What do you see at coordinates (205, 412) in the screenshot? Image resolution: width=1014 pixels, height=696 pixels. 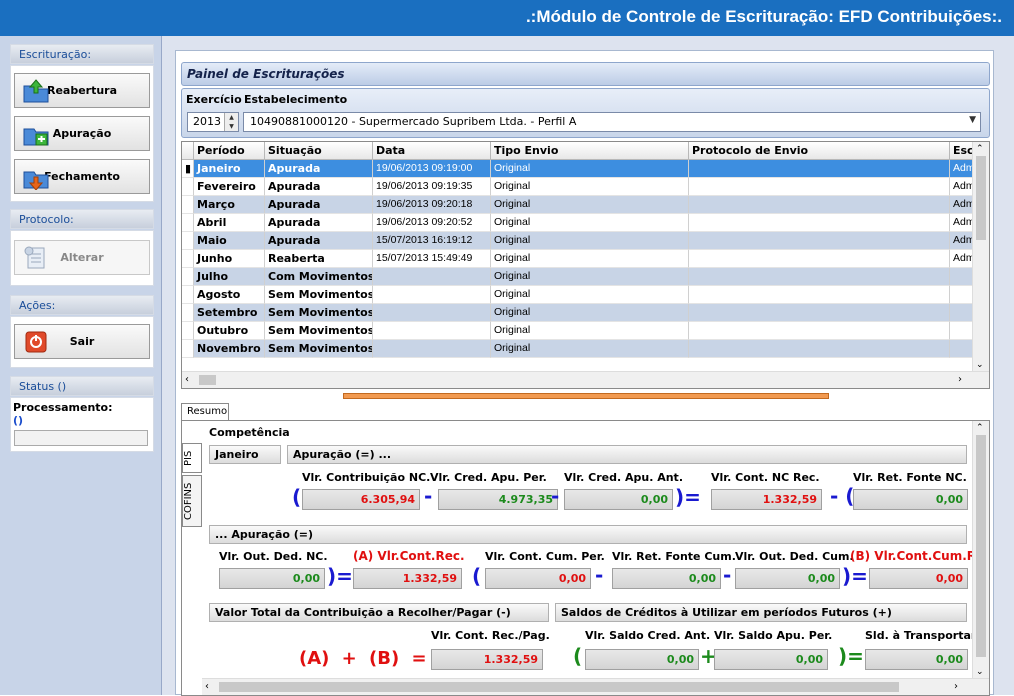 I see `tab-resumo: Resumo` at bounding box center [205, 412].